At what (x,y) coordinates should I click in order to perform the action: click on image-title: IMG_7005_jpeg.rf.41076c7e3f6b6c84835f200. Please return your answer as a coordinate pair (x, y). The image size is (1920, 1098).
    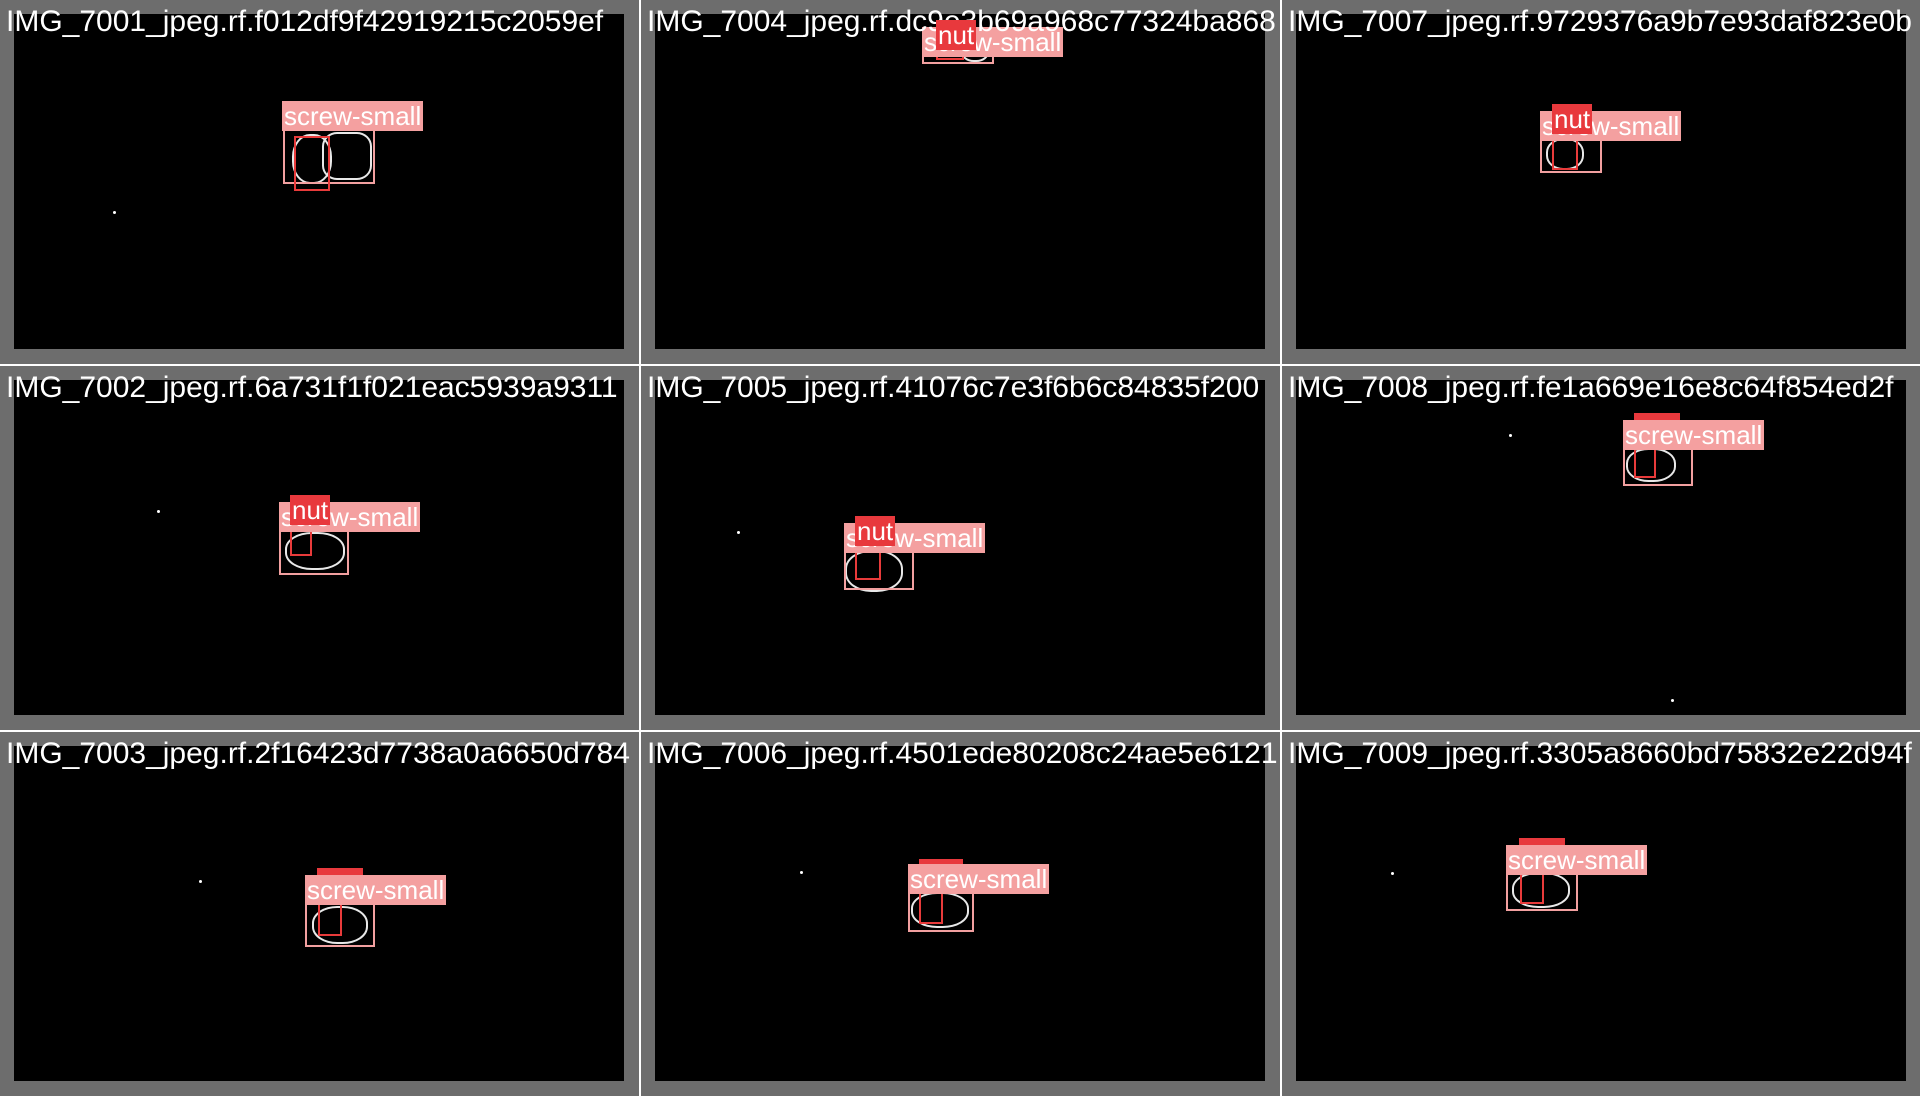
    Looking at the image, I should click on (953, 387).